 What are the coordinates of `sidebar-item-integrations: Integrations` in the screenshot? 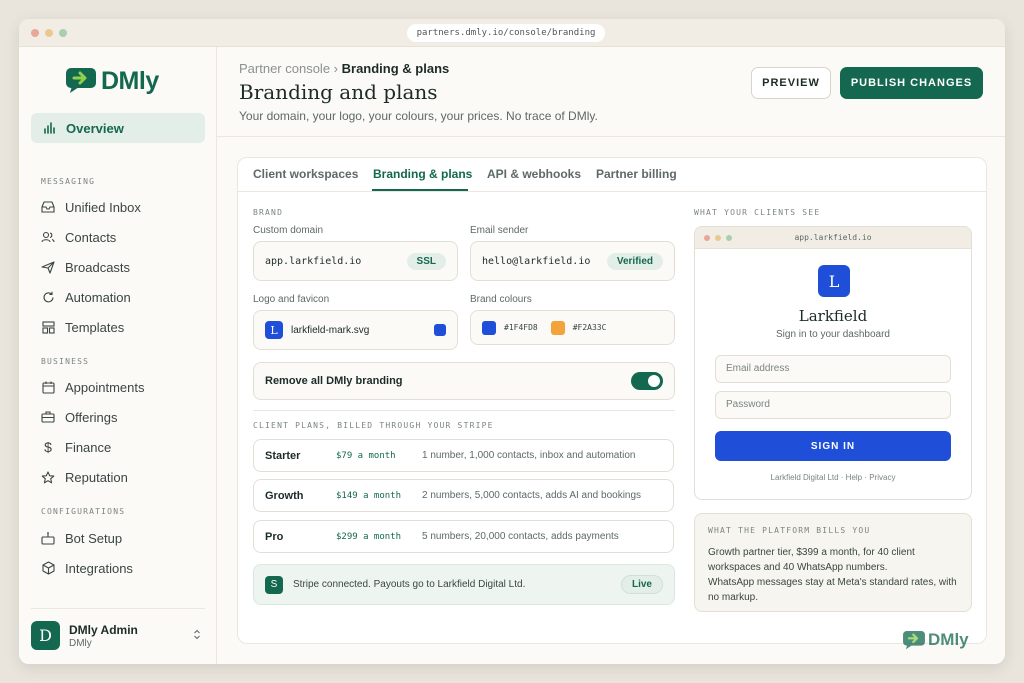 It's located at (87, 568).